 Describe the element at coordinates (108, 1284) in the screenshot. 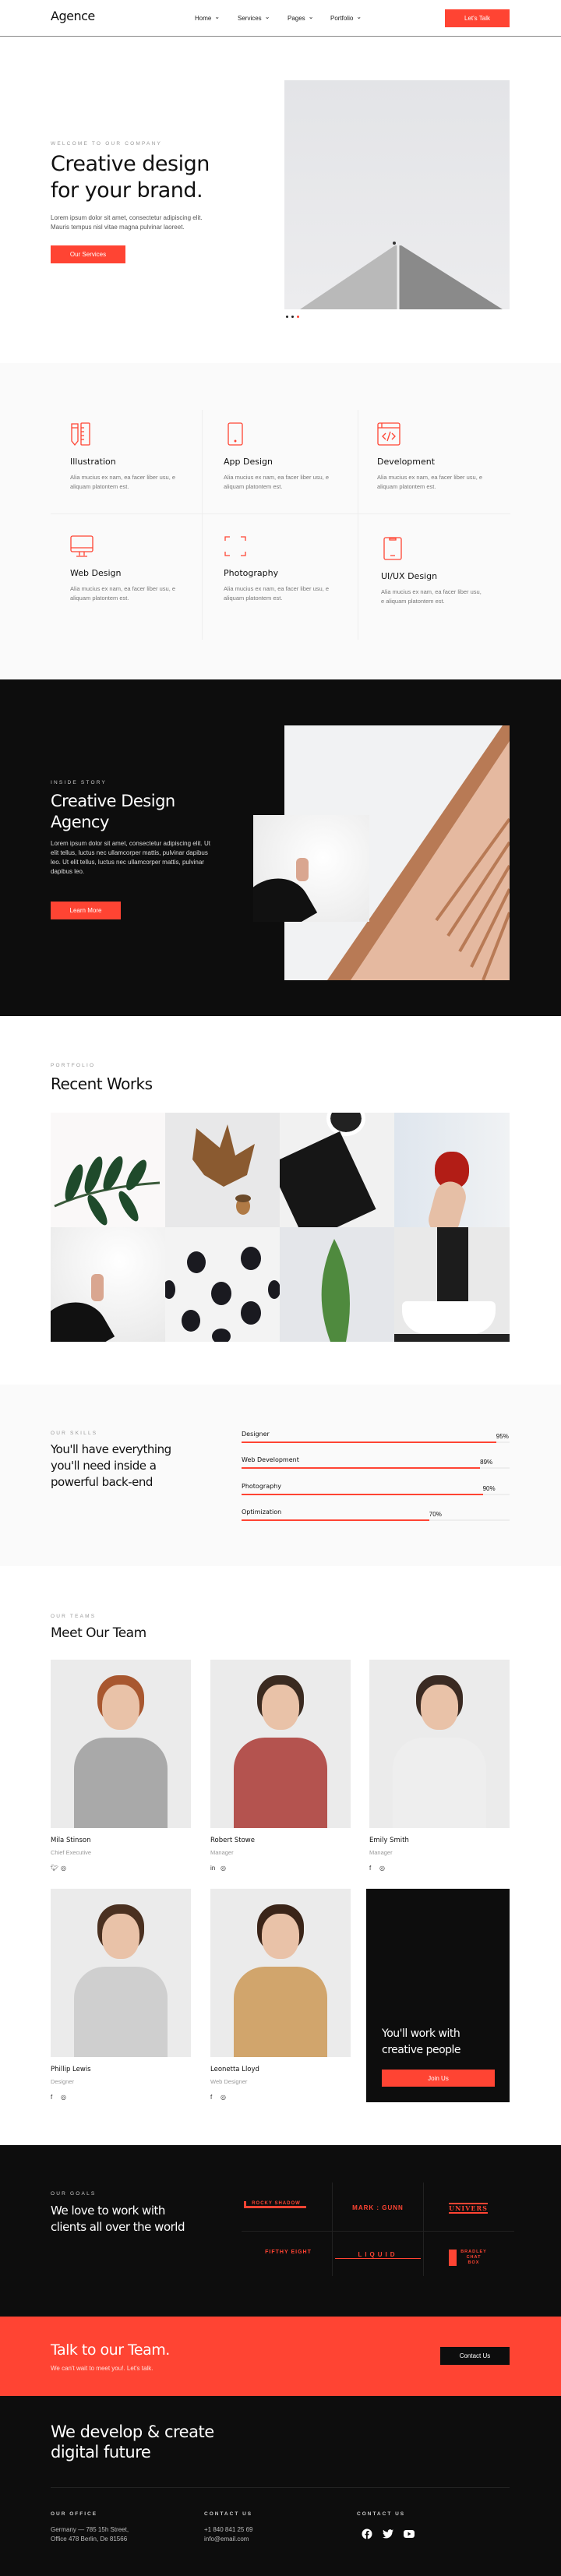

I see `portfolio-item-hand-pen` at that location.